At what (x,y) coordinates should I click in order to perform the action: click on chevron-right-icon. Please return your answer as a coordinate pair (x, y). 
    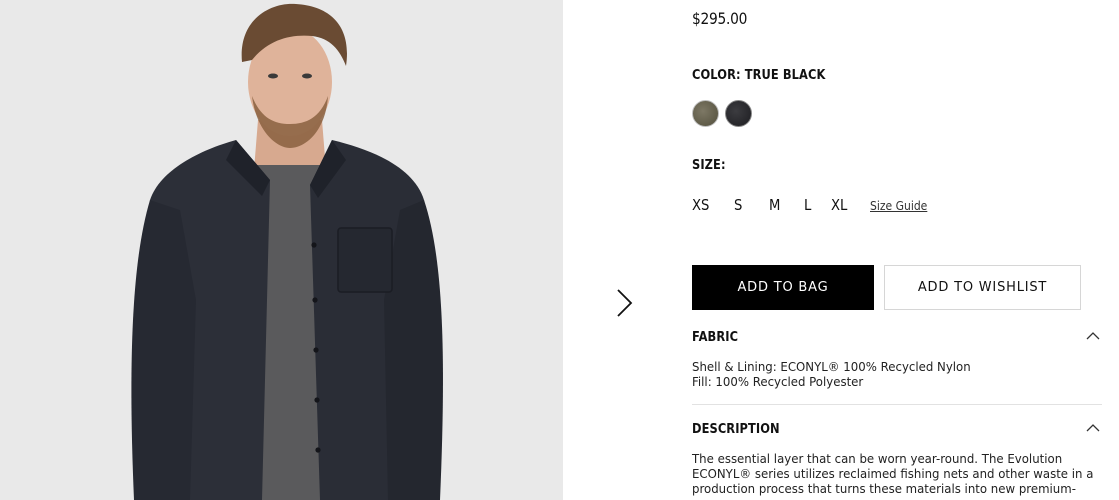
    Looking at the image, I should click on (625, 303).